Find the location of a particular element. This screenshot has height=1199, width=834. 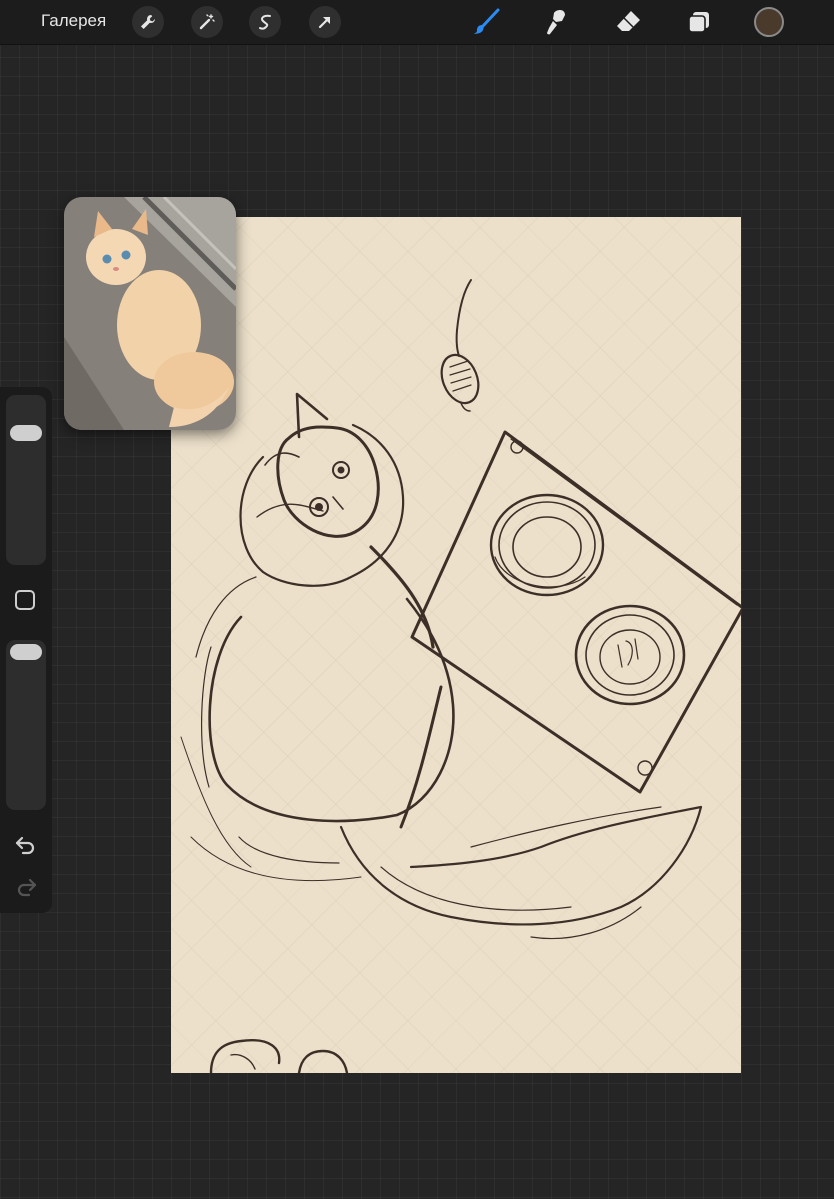

layers-icon is located at coordinates (699, 22).